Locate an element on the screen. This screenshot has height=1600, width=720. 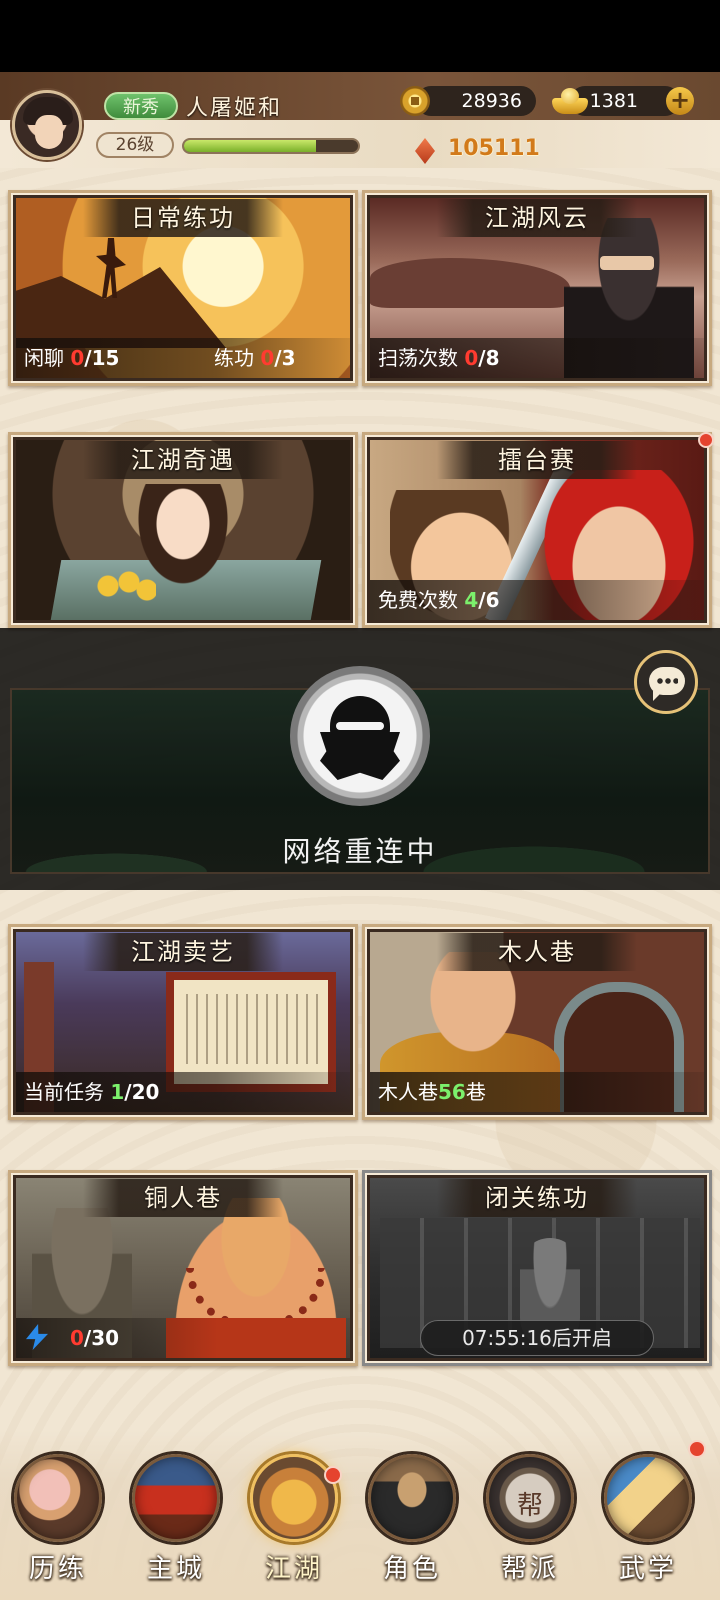
nav-martial-arts: 武学 is located at coordinates (648, 1515).